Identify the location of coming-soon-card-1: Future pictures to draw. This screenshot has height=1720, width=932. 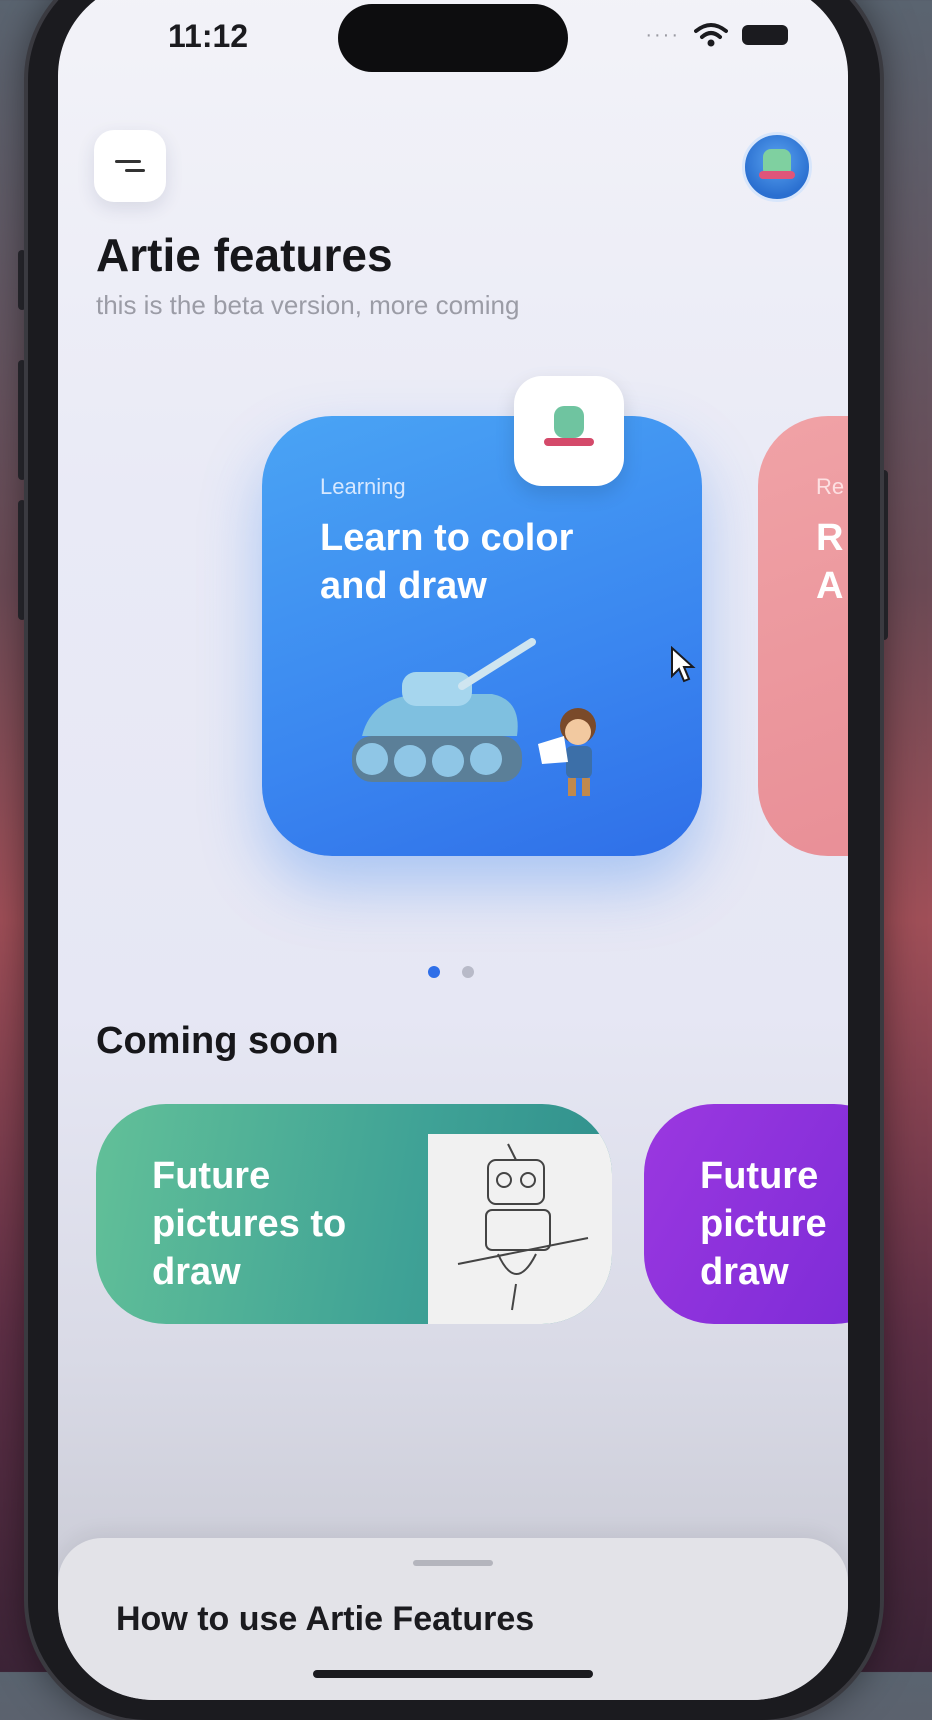
(354, 1214).